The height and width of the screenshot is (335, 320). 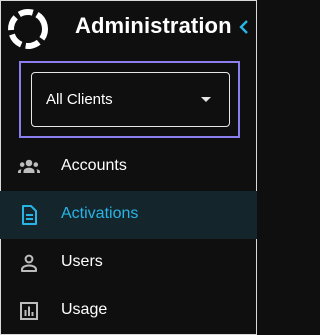 I want to click on sidebar-item-label: Users, so click(x=82, y=261).